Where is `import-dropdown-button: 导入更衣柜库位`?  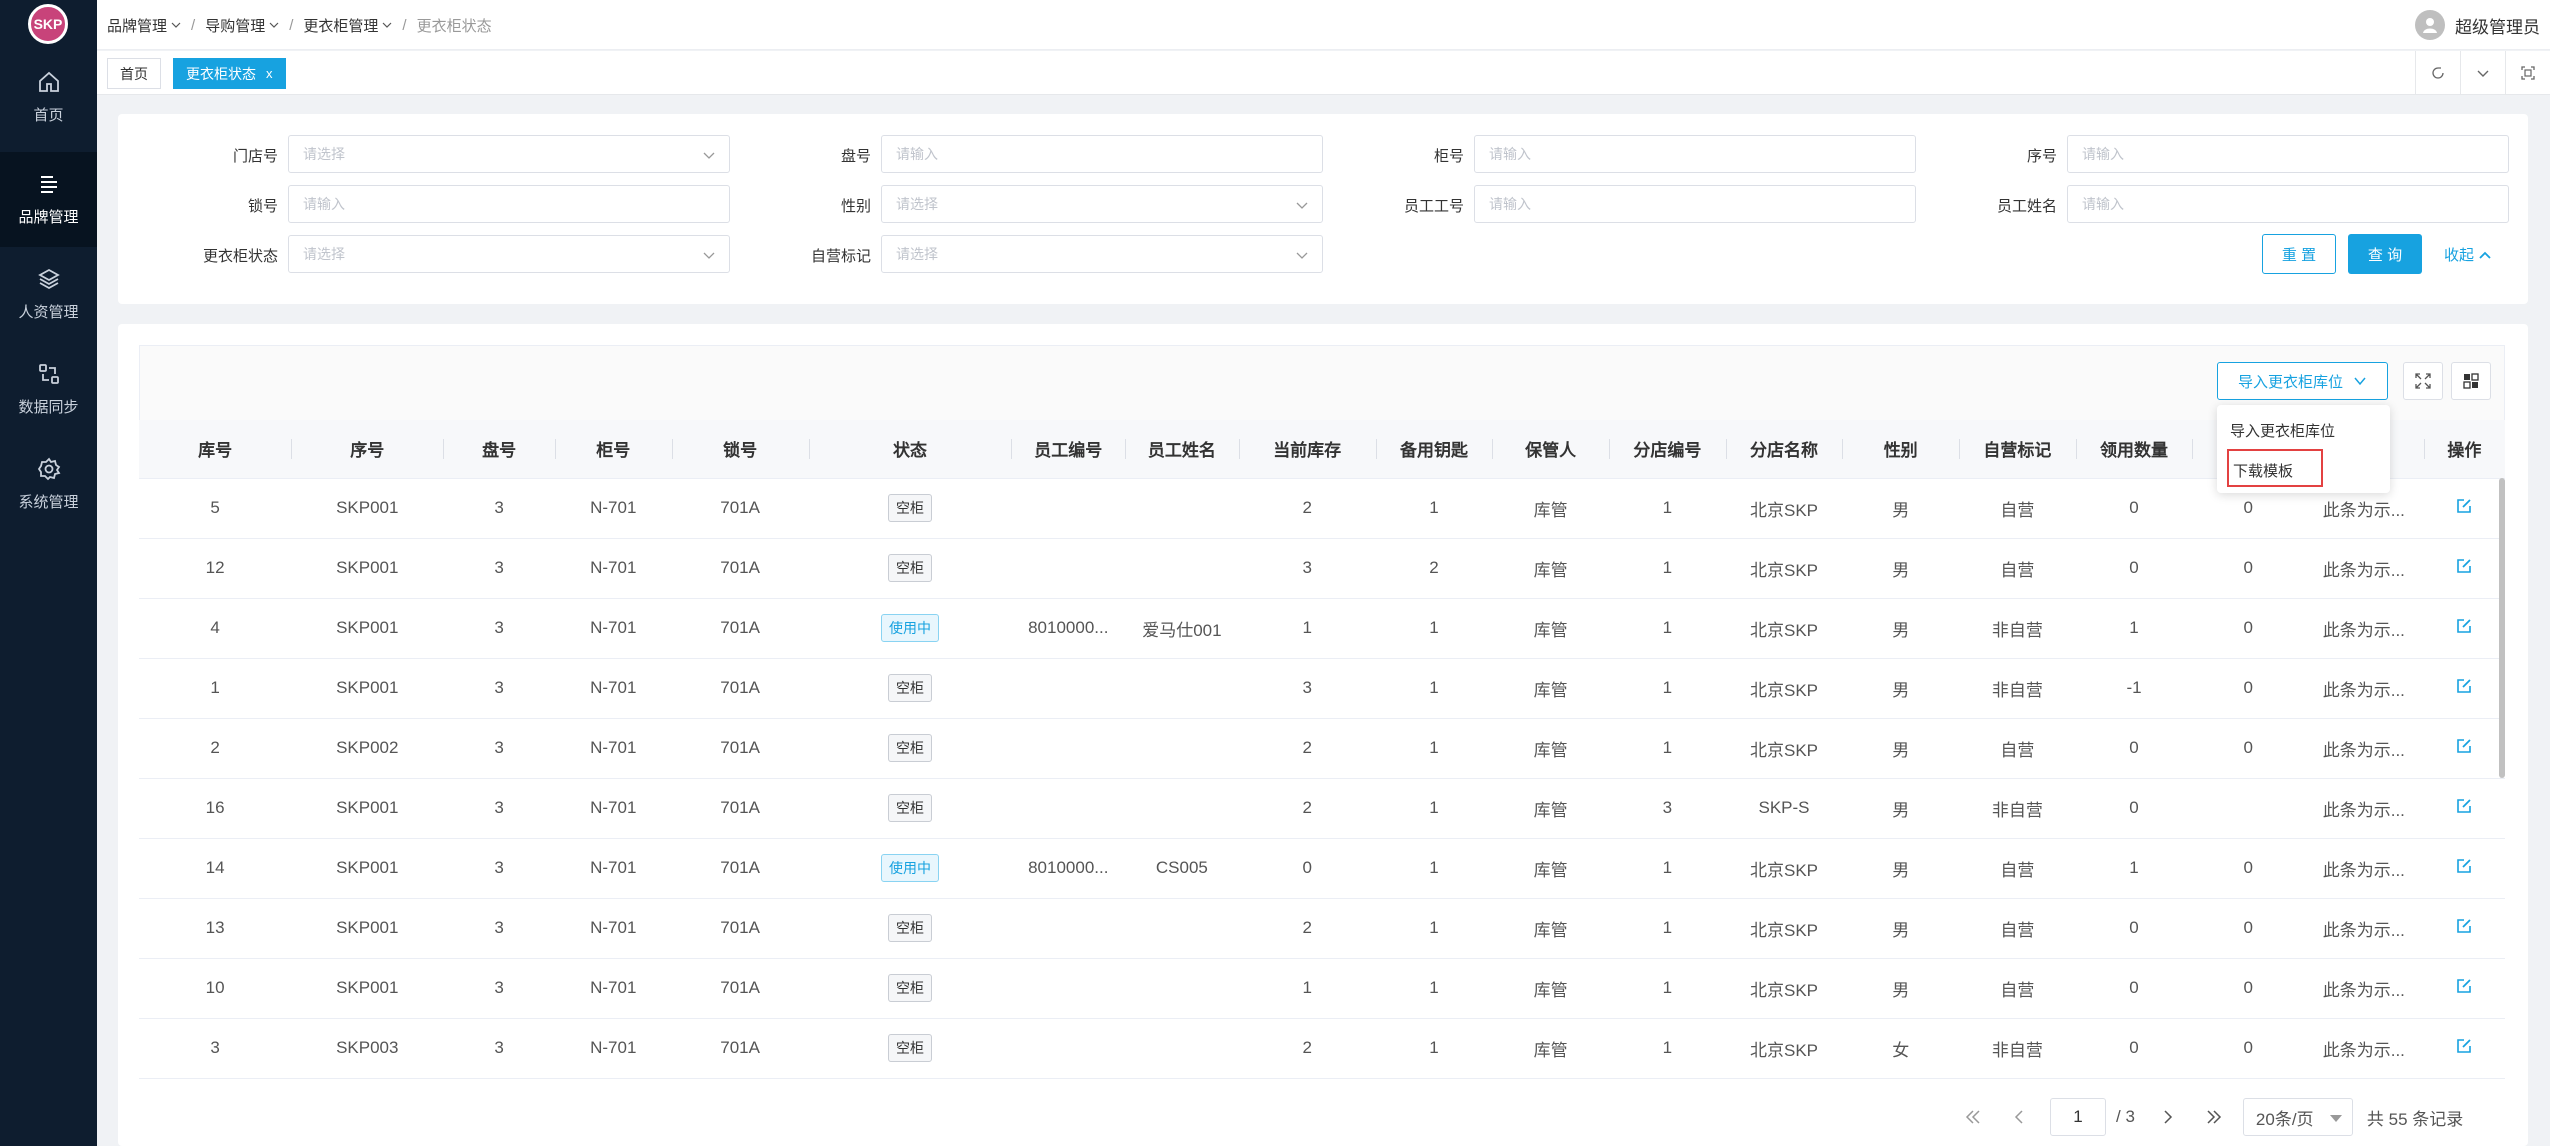
import-dropdown-button: 导入更衣柜库位 is located at coordinates (2302, 381).